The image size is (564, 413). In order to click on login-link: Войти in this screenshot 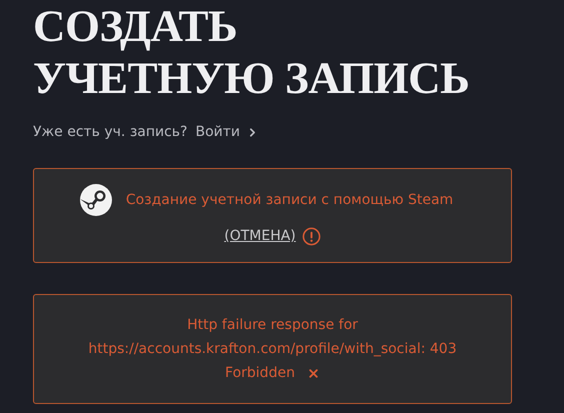, I will do `click(228, 132)`.